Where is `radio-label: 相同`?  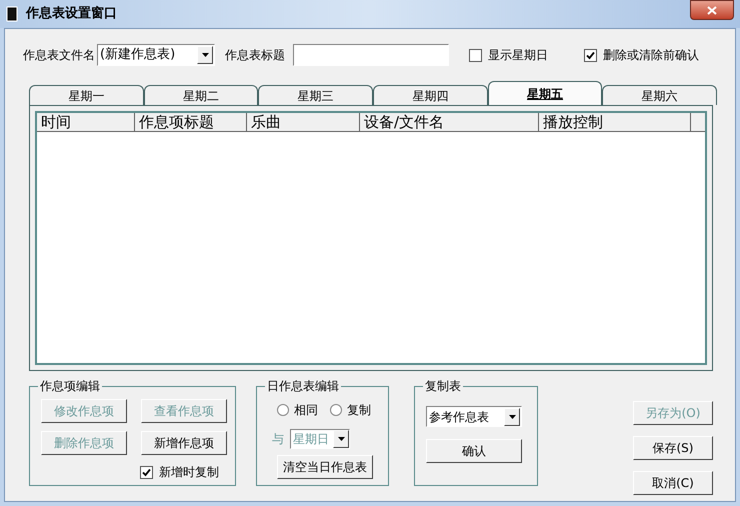 radio-label: 相同 is located at coordinates (306, 410).